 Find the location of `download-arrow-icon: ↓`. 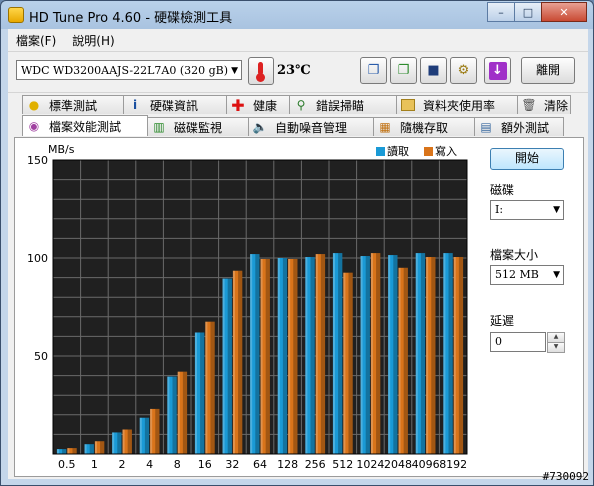

download-arrow-icon: ↓ is located at coordinates (497, 70).